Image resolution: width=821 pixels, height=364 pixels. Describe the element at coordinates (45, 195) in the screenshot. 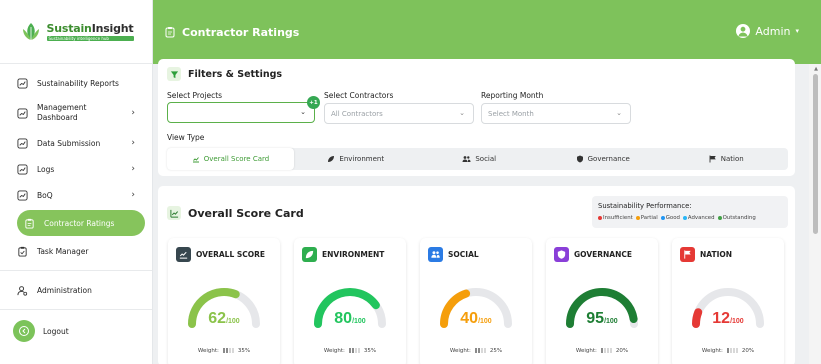

I see `sidebar-item-label: BoQ` at that location.